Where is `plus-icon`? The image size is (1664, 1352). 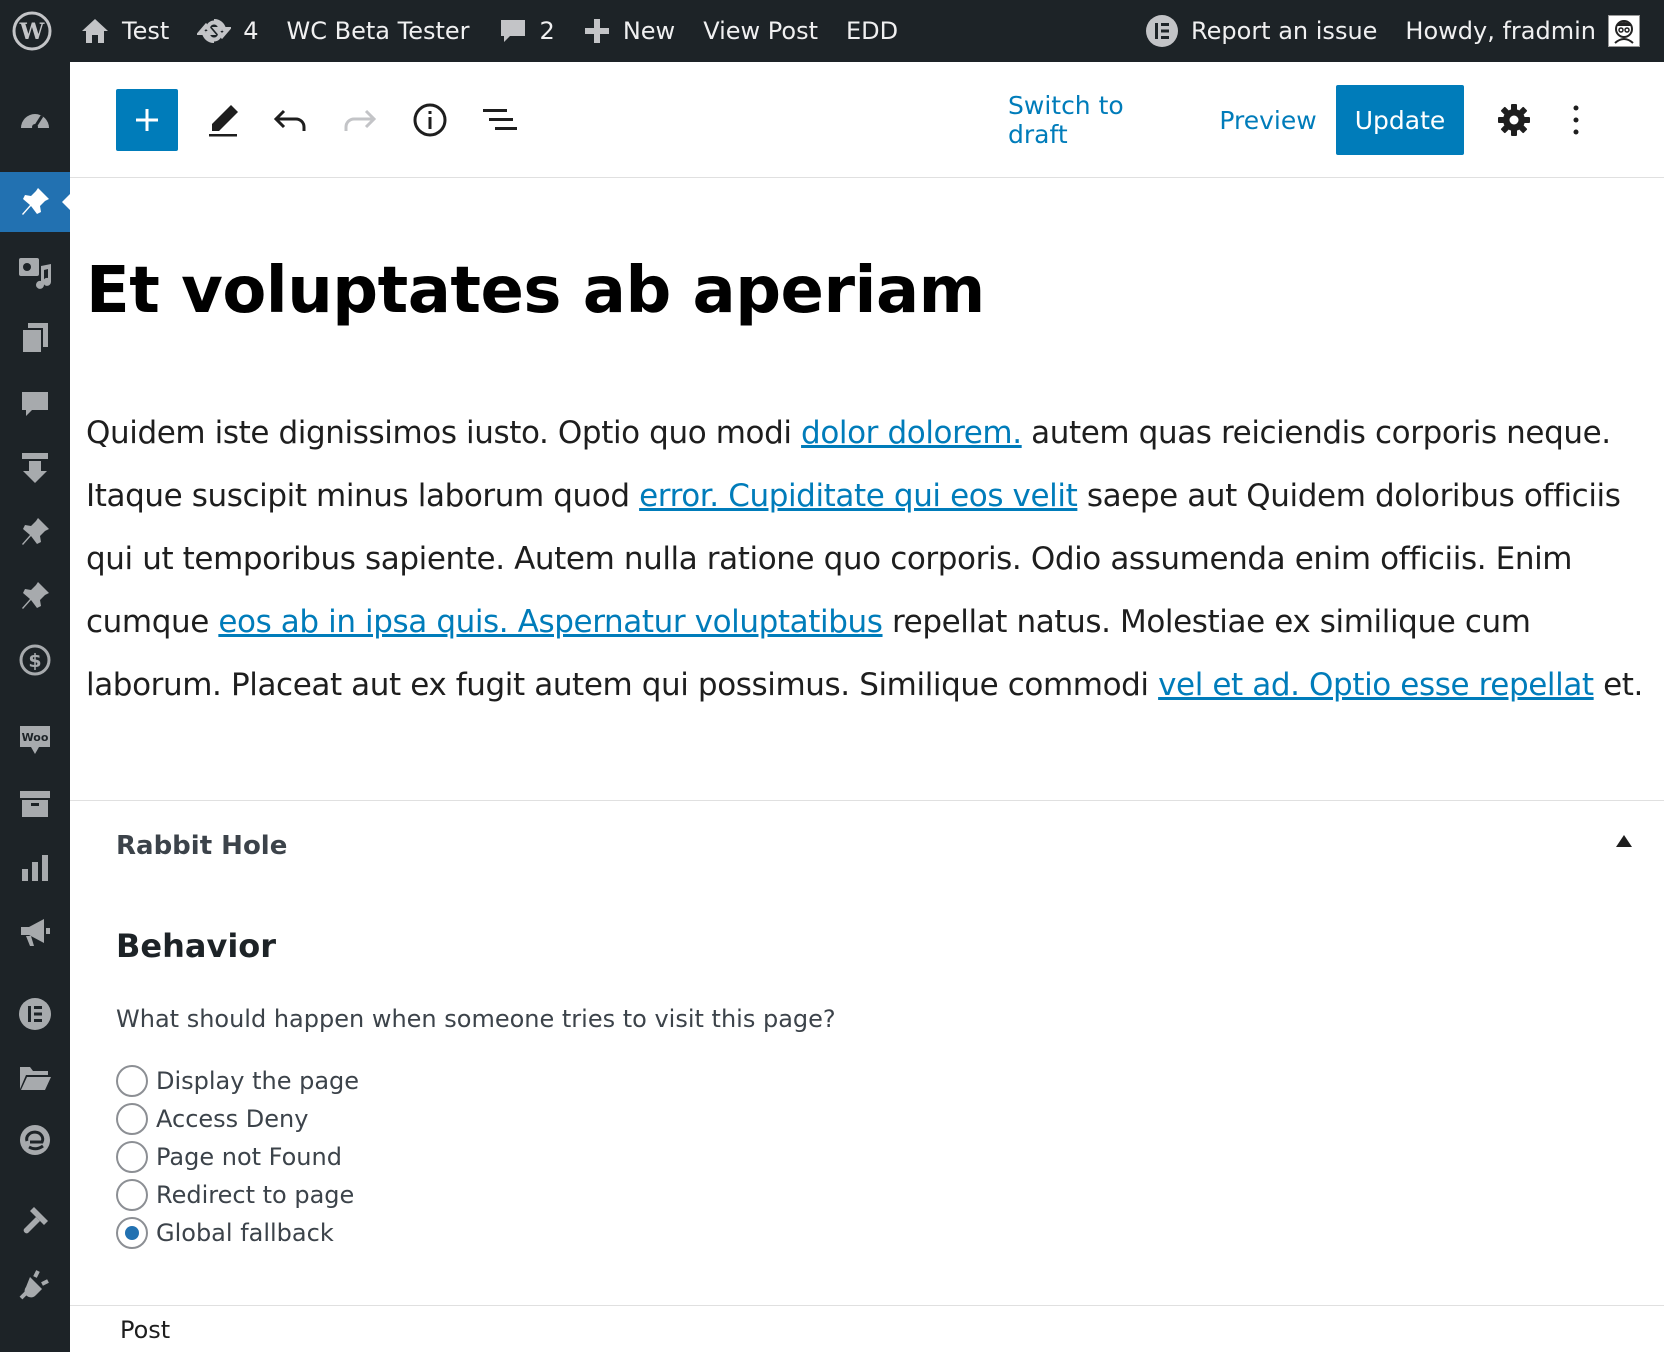
plus-icon is located at coordinates (147, 120).